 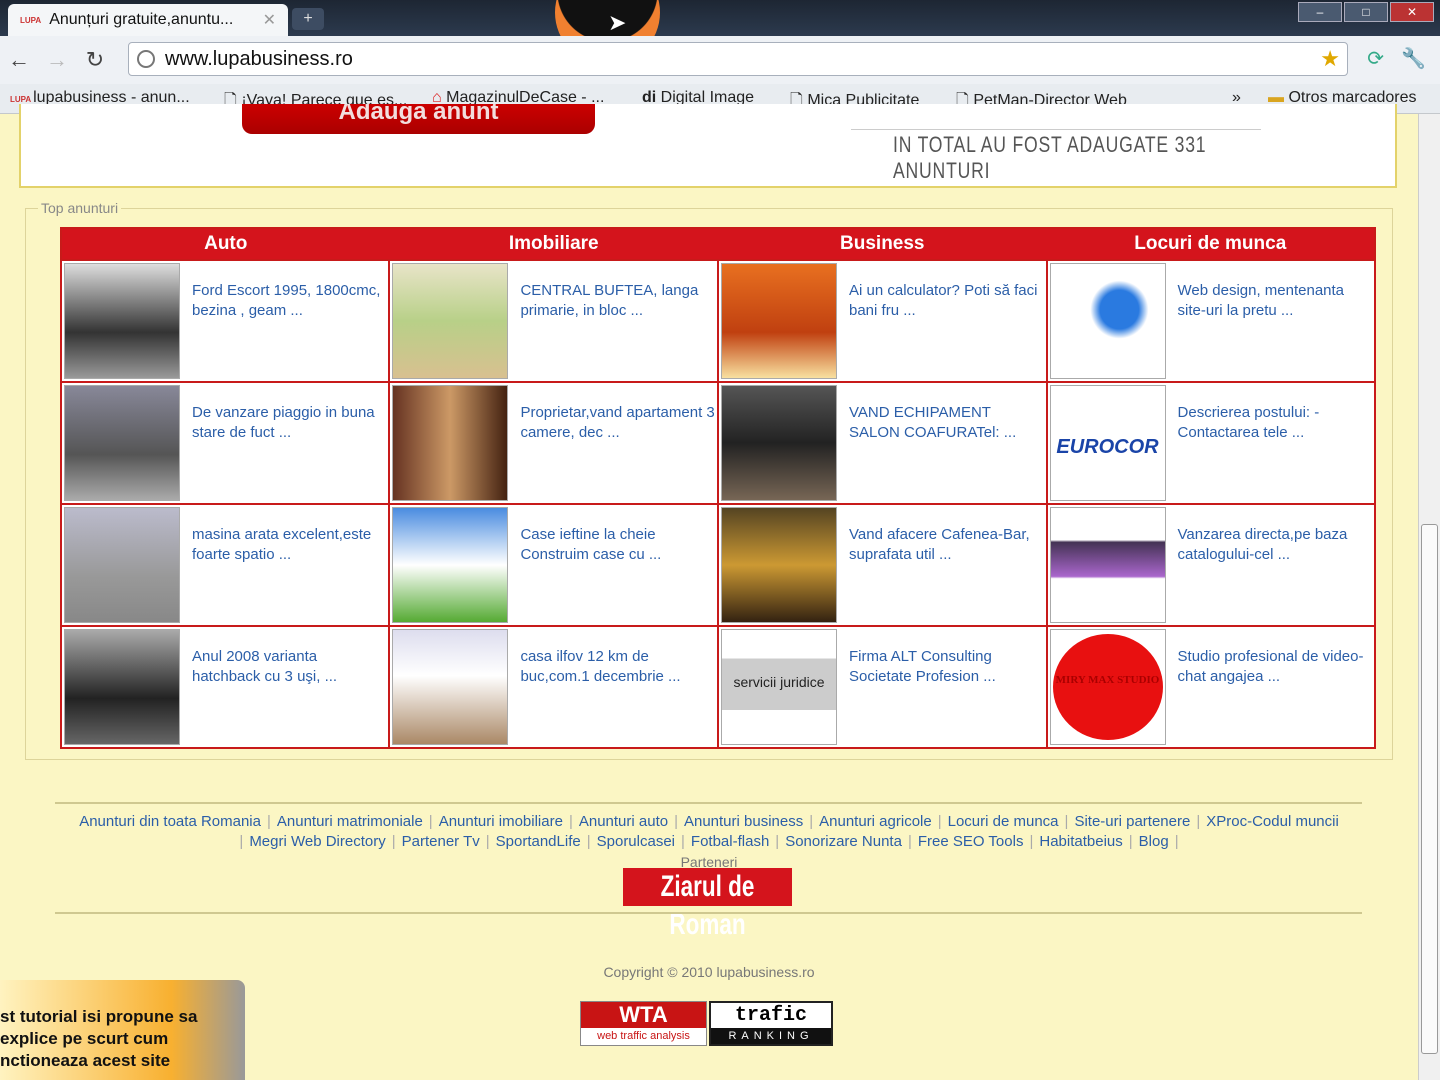 What do you see at coordinates (730, 841) in the screenshot?
I see `footer-link: Fotbal-flash` at bounding box center [730, 841].